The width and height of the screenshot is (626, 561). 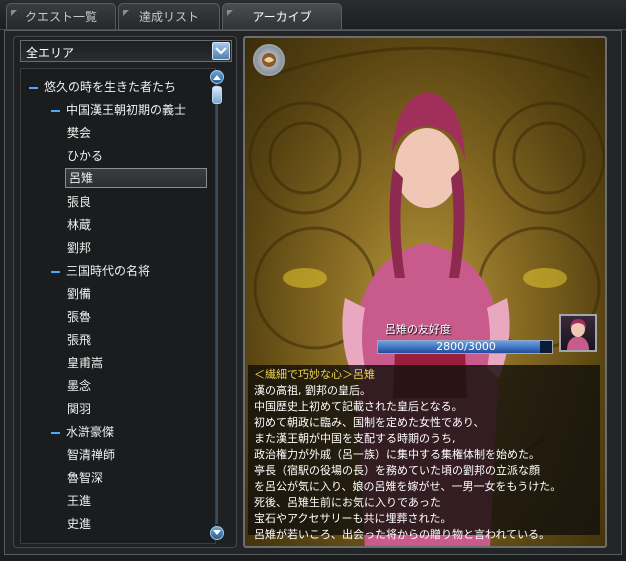 I want to click on tree-item: 劉備, so click(x=79, y=294).